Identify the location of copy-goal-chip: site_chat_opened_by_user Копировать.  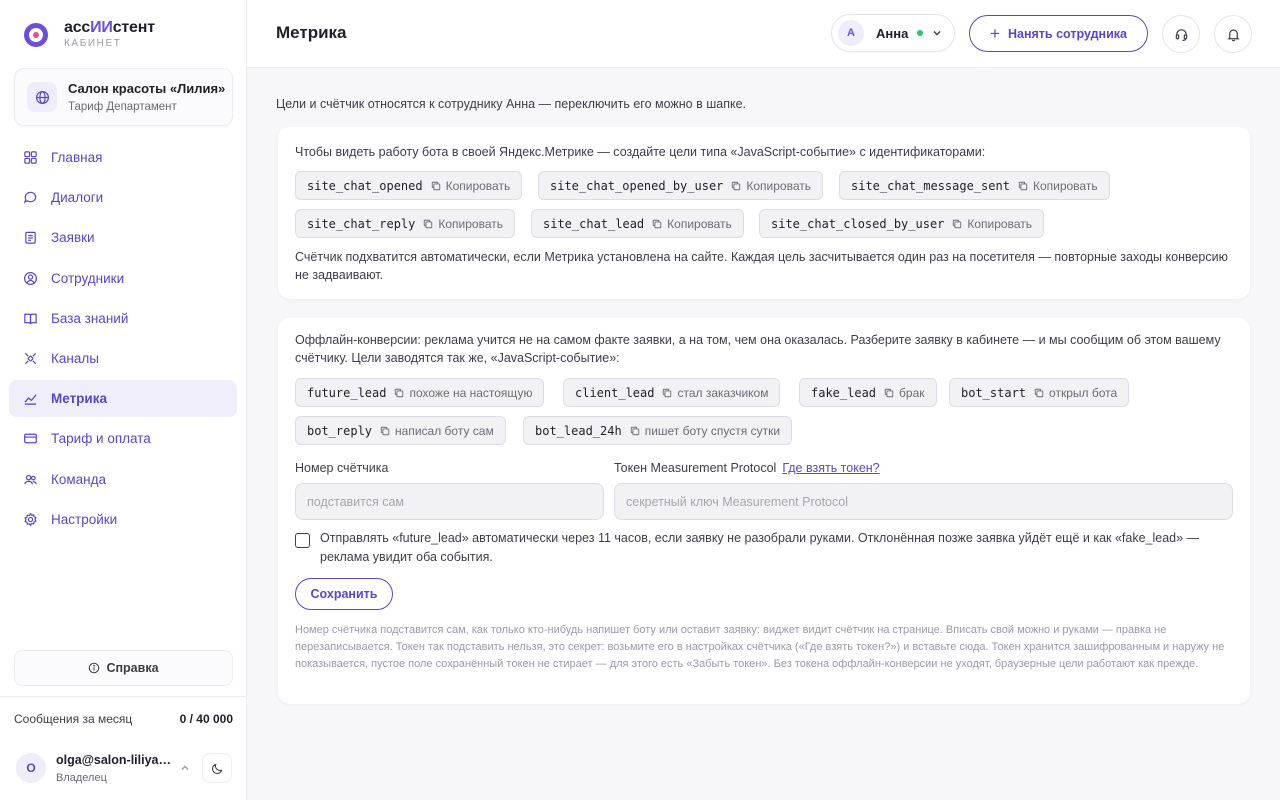
(681, 185).